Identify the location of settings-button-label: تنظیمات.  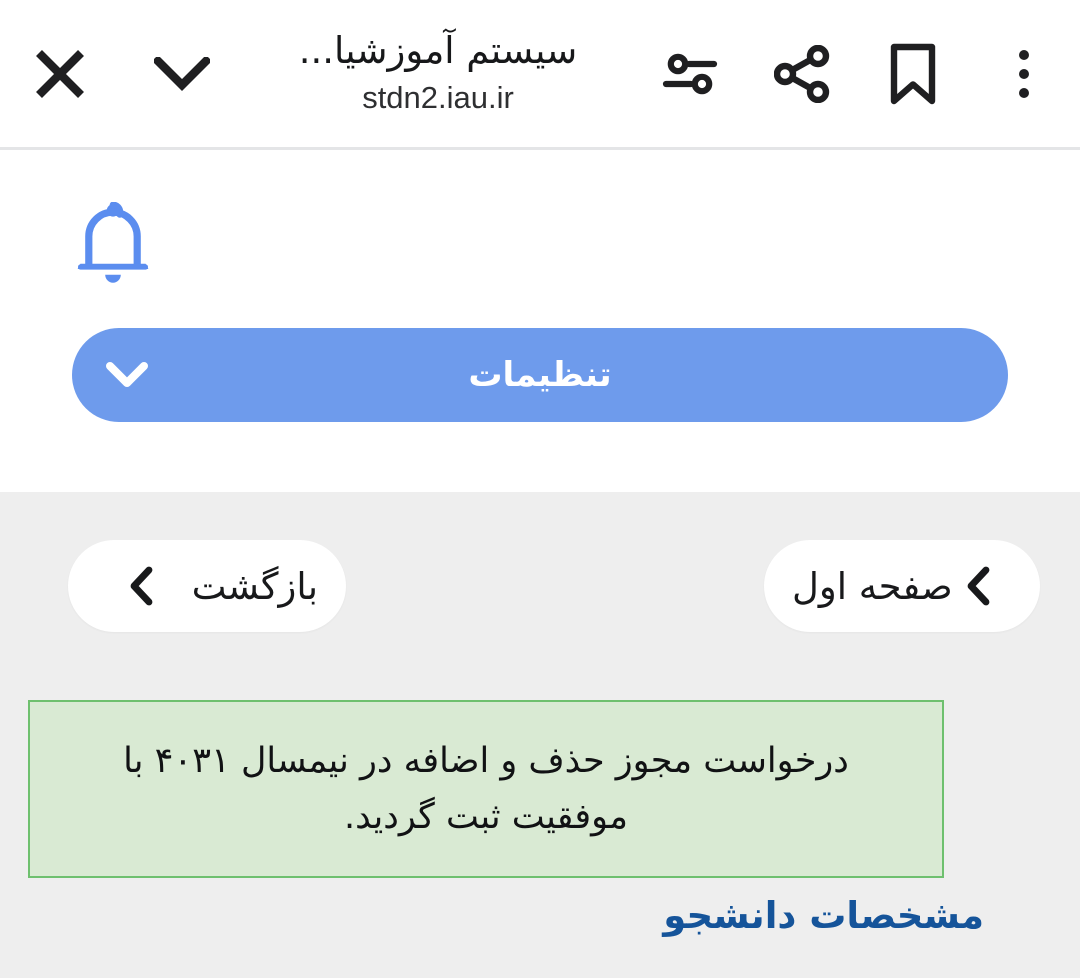
(540, 375).